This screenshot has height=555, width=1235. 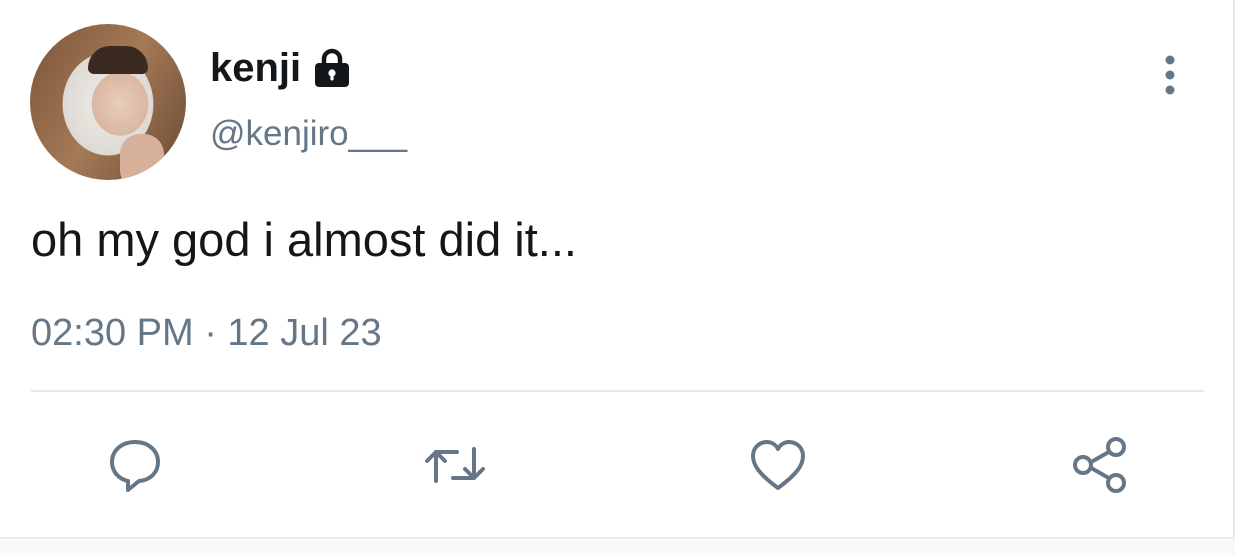 I want to click on reply-button, so click(x=135, y=465).